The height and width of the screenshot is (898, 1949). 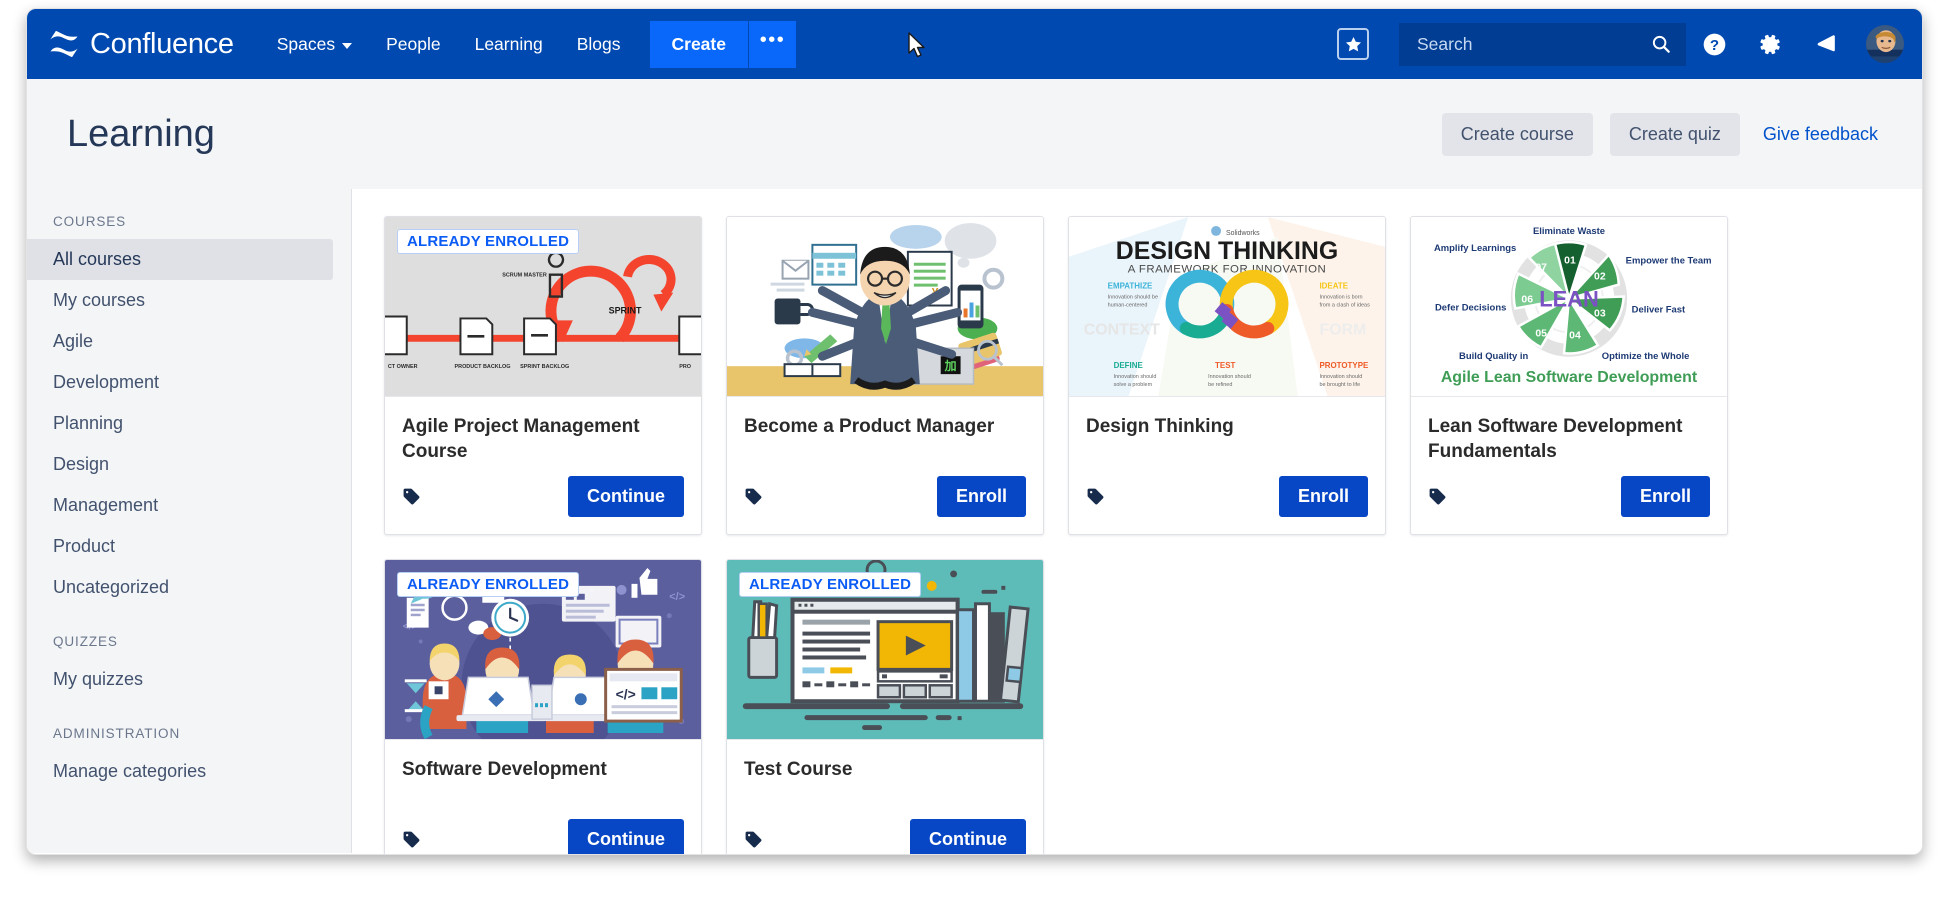 I want to click on svg-text: LEAN, so click(x=1569, y=299).